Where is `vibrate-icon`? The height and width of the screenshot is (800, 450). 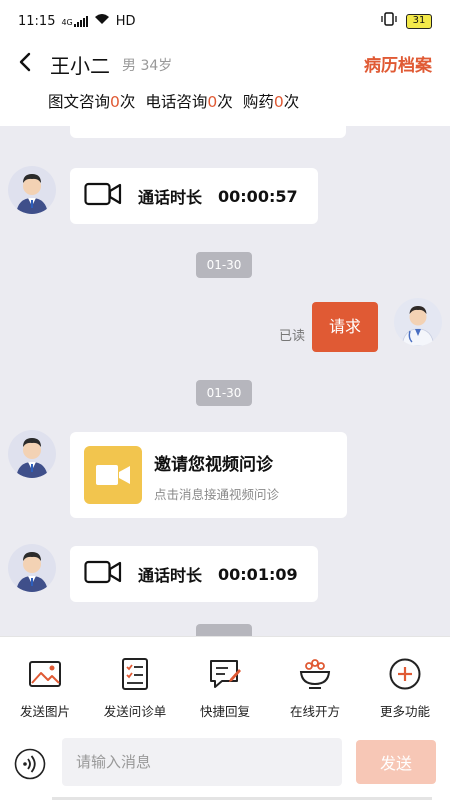 vibrate-icon is located at coordinates (389, 21).